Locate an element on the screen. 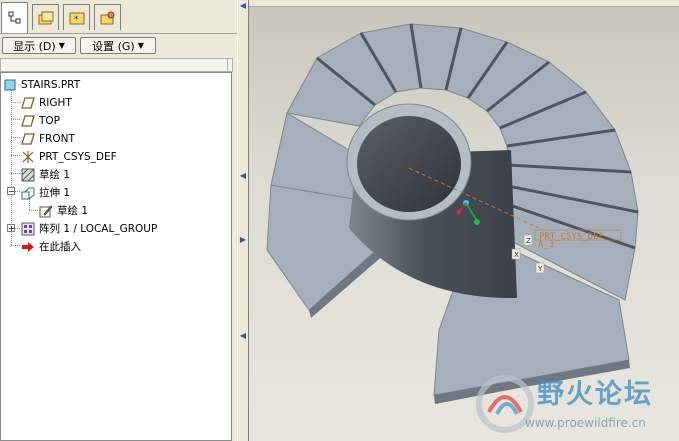 This screenshot has height=441, width=679. tree-item-label: STAIRS.PRT is located at coordinates (51, 84).